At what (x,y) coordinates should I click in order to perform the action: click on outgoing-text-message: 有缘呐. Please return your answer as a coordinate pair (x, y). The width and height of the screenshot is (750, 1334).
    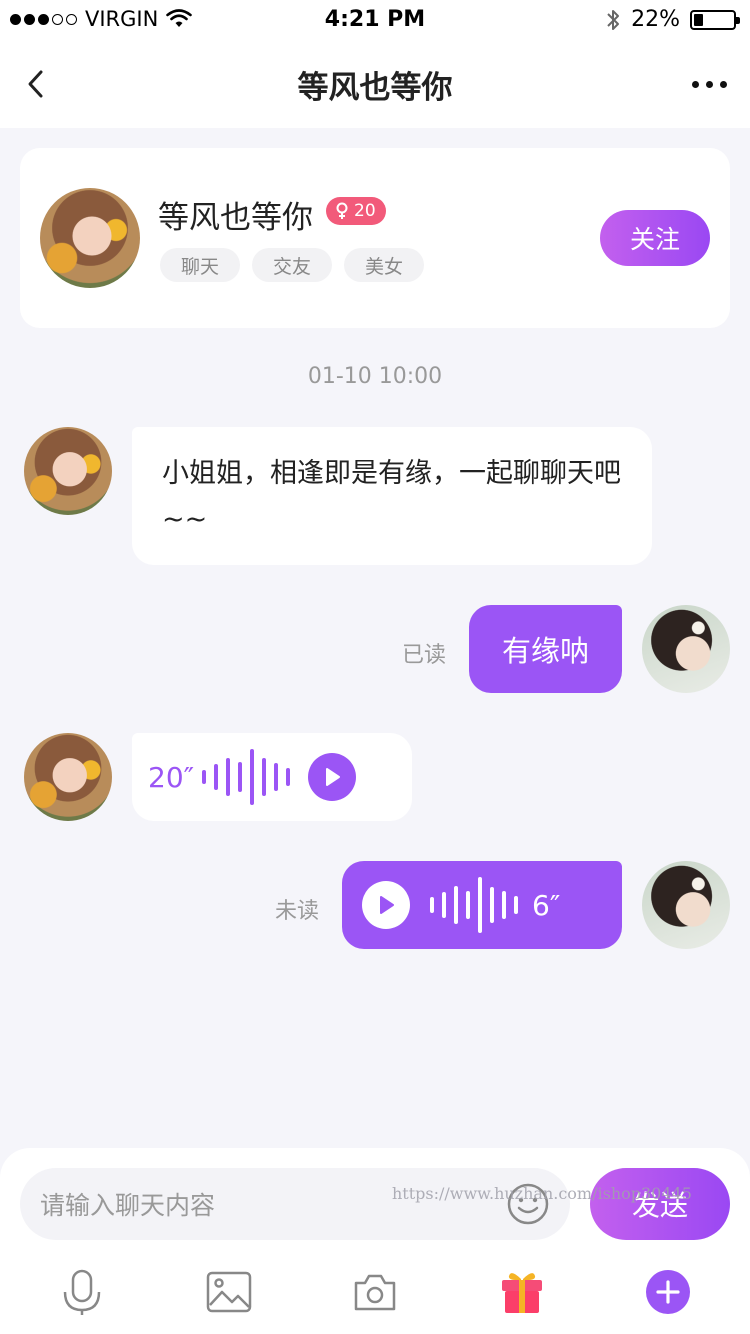
    Looking at the image, I should click on (545, 649).